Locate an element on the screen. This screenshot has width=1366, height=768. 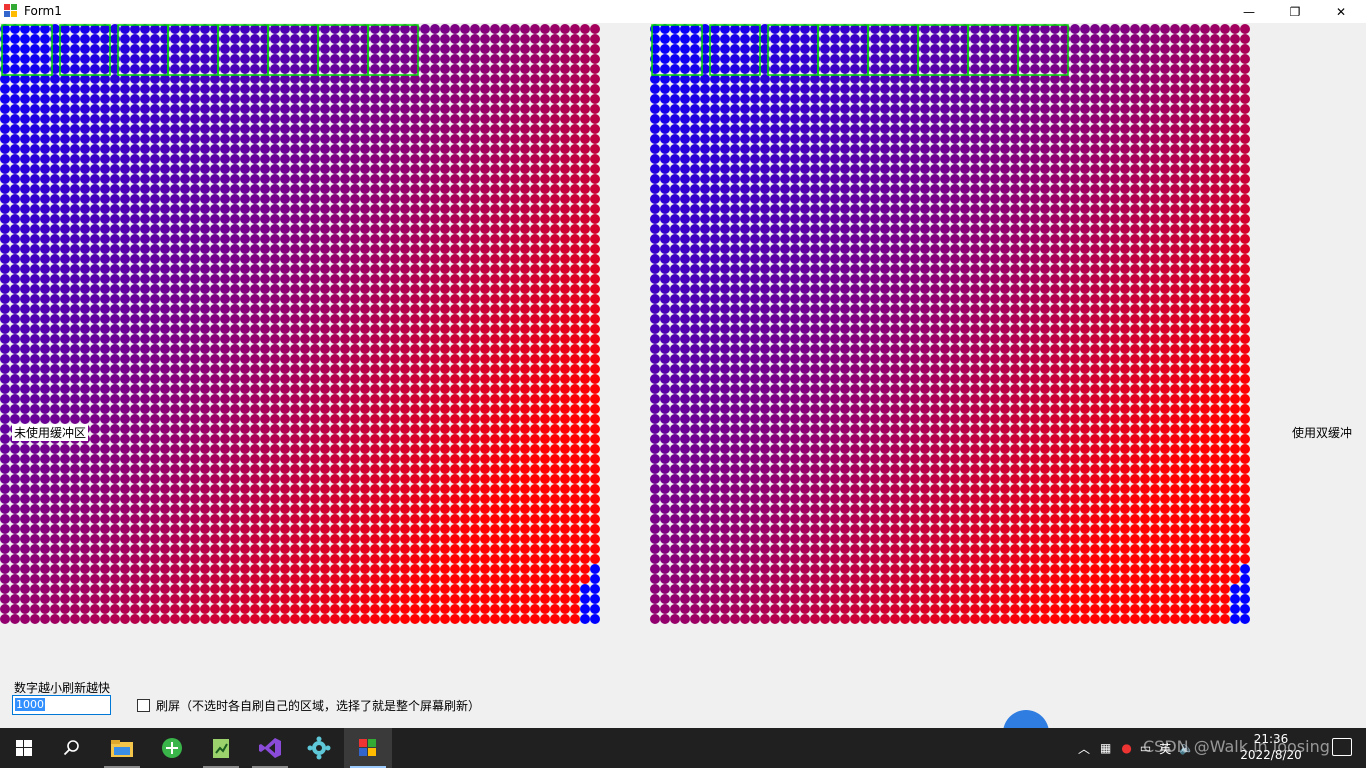
app-icon is located at coordinates (10, 10).